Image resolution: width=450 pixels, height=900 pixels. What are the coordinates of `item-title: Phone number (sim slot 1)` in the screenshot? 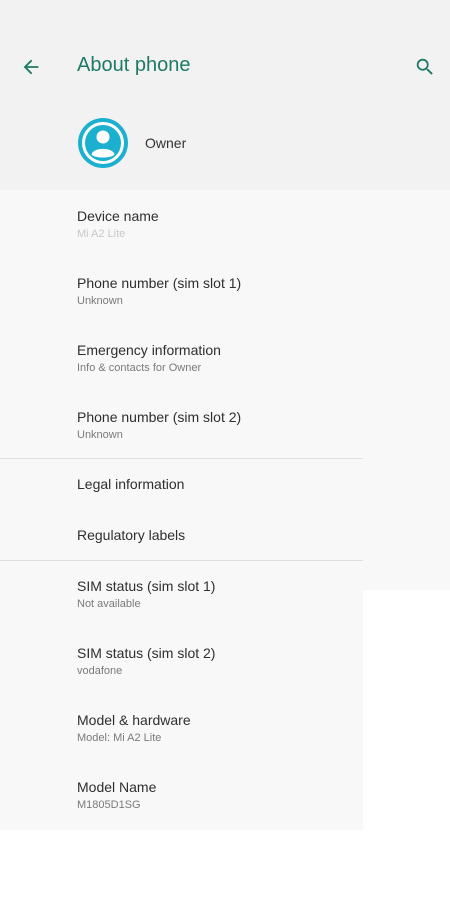 It's located at (159, 283).